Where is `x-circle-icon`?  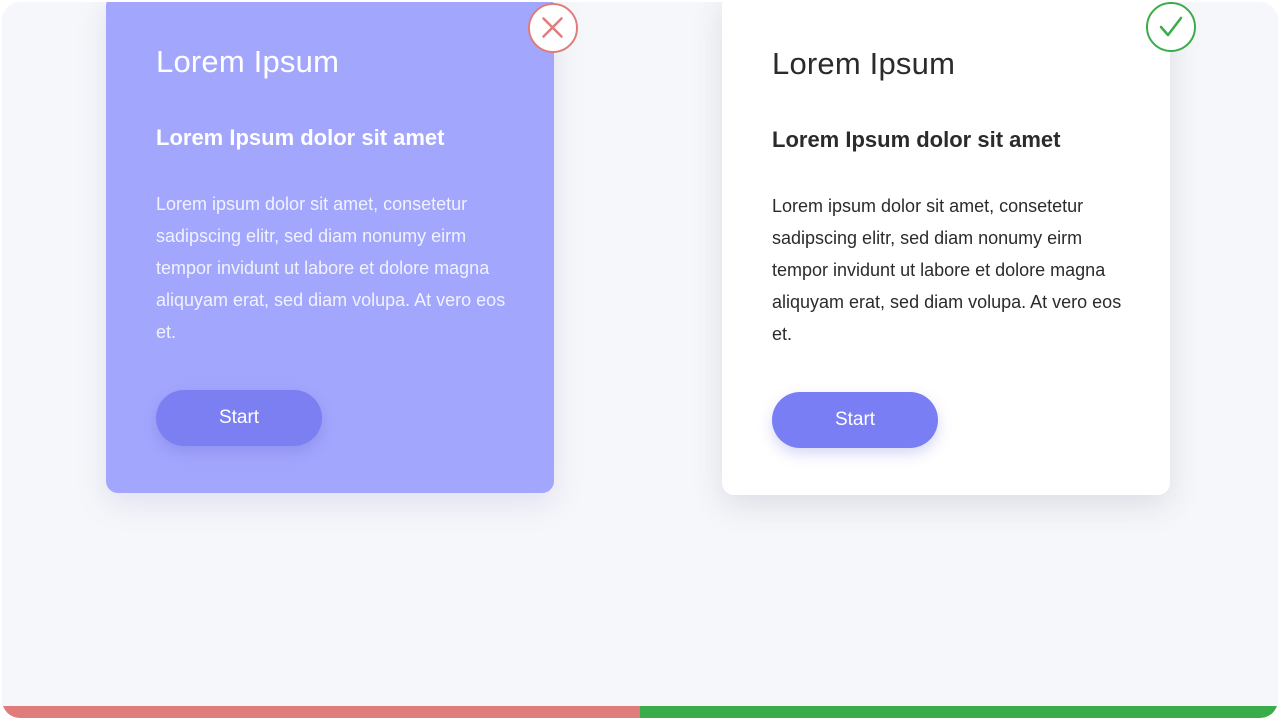 x-circle-icon is located at coordinates (553, 28).